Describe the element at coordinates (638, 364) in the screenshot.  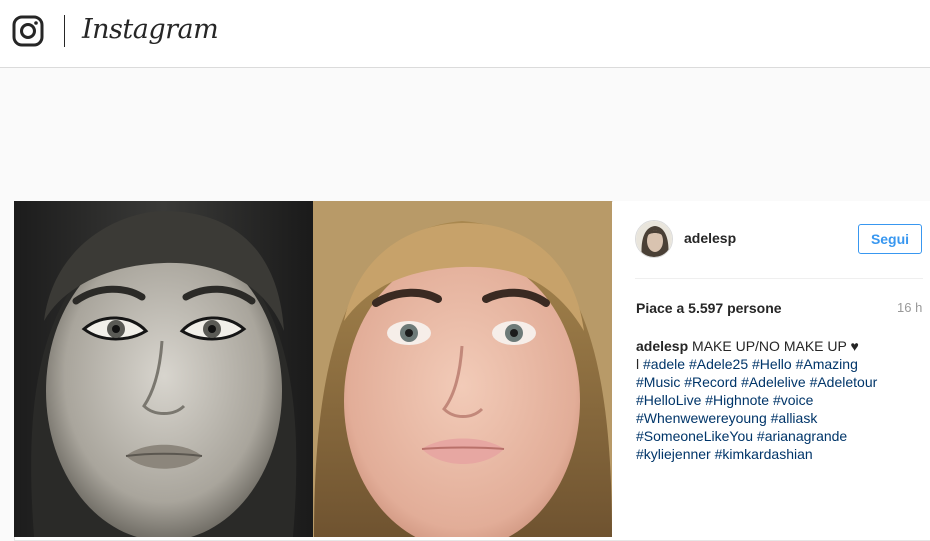
I see `caption-prefix: l` at that location.